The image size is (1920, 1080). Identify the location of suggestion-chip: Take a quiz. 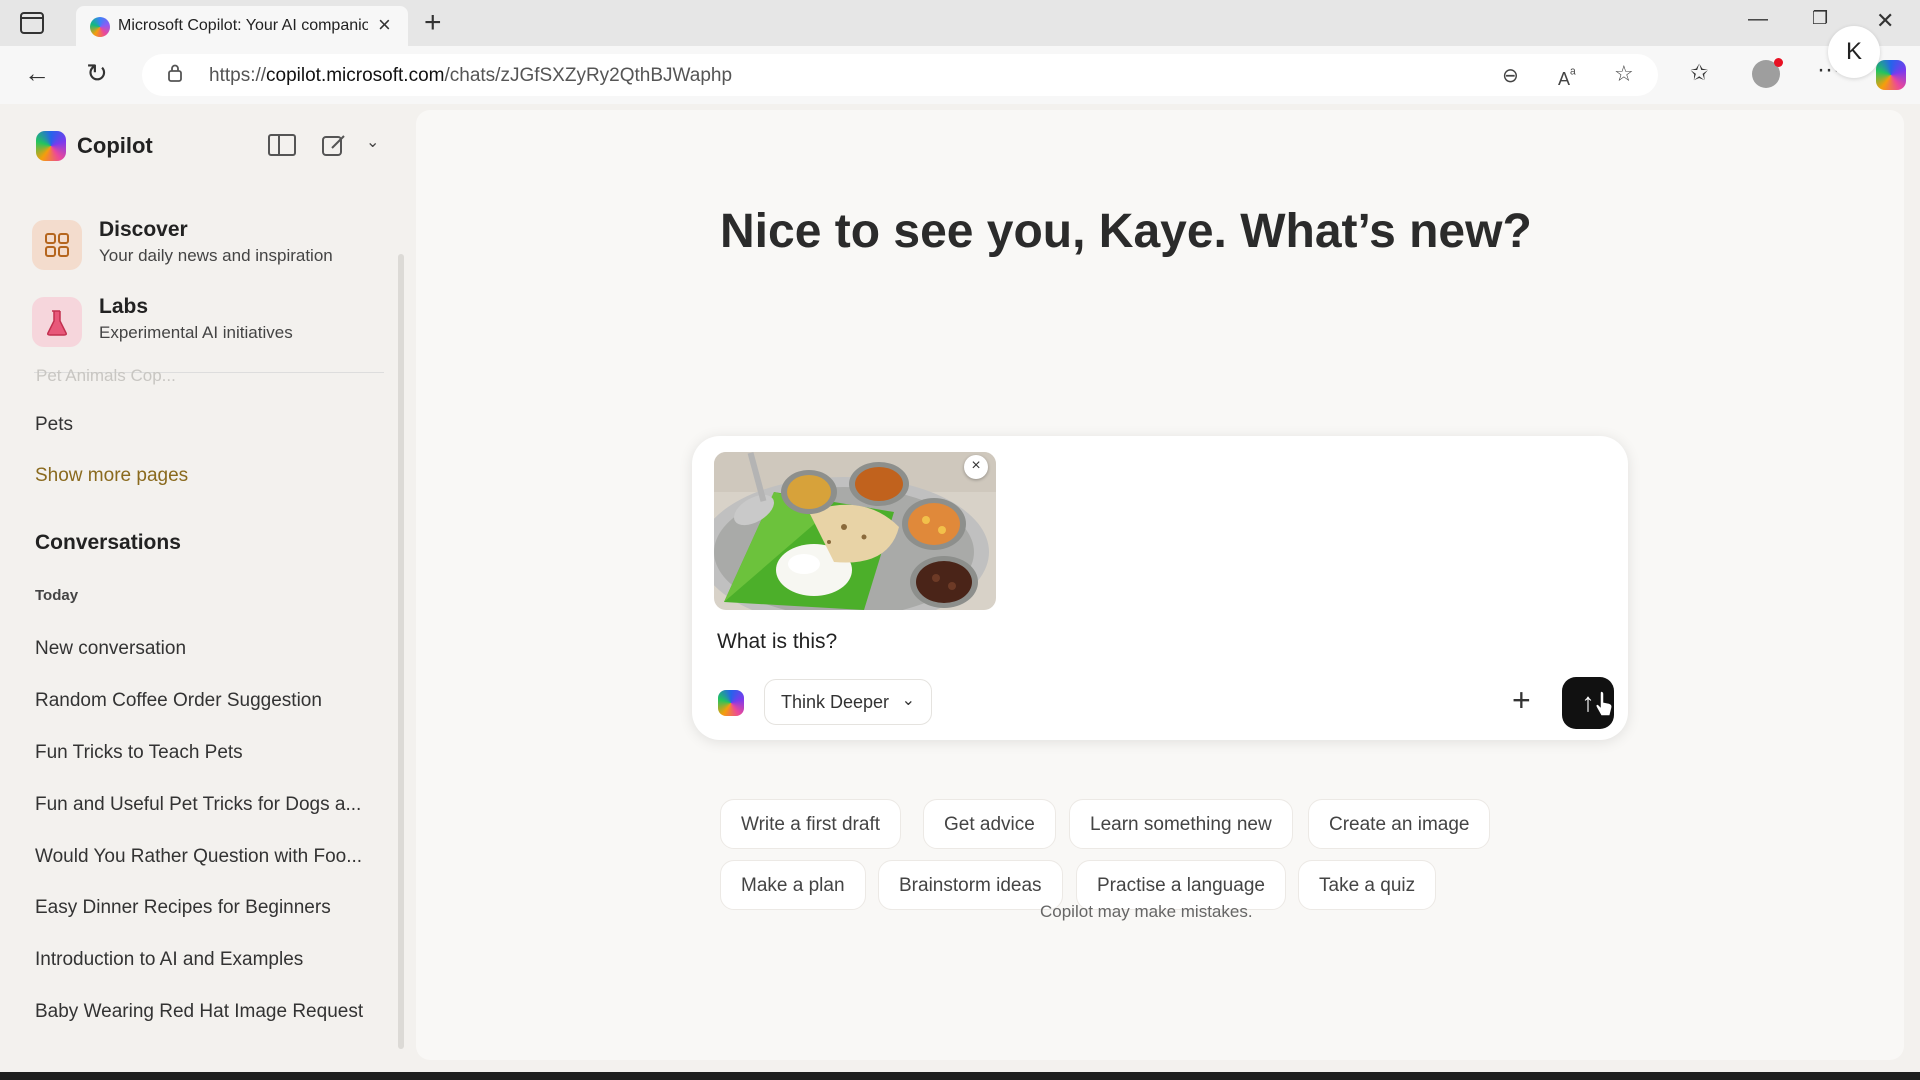
(1367, 885).